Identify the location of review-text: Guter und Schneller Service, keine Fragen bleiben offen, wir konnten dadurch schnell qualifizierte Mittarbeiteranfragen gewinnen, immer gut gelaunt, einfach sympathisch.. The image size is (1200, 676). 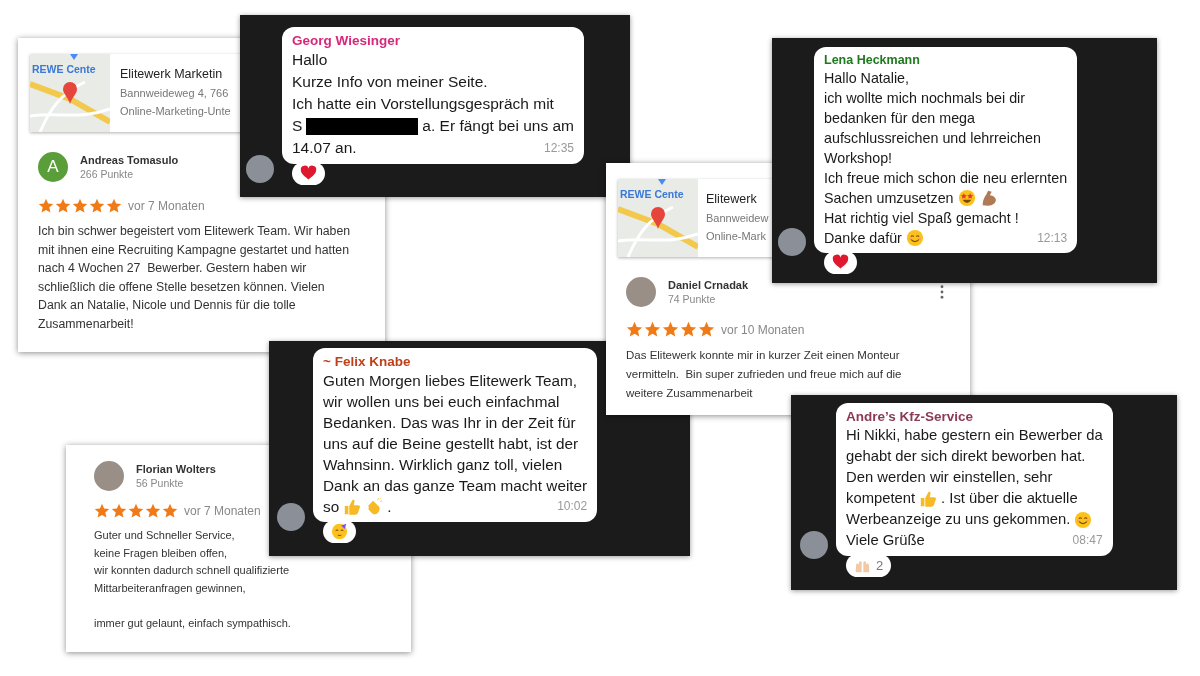
(192, 579).